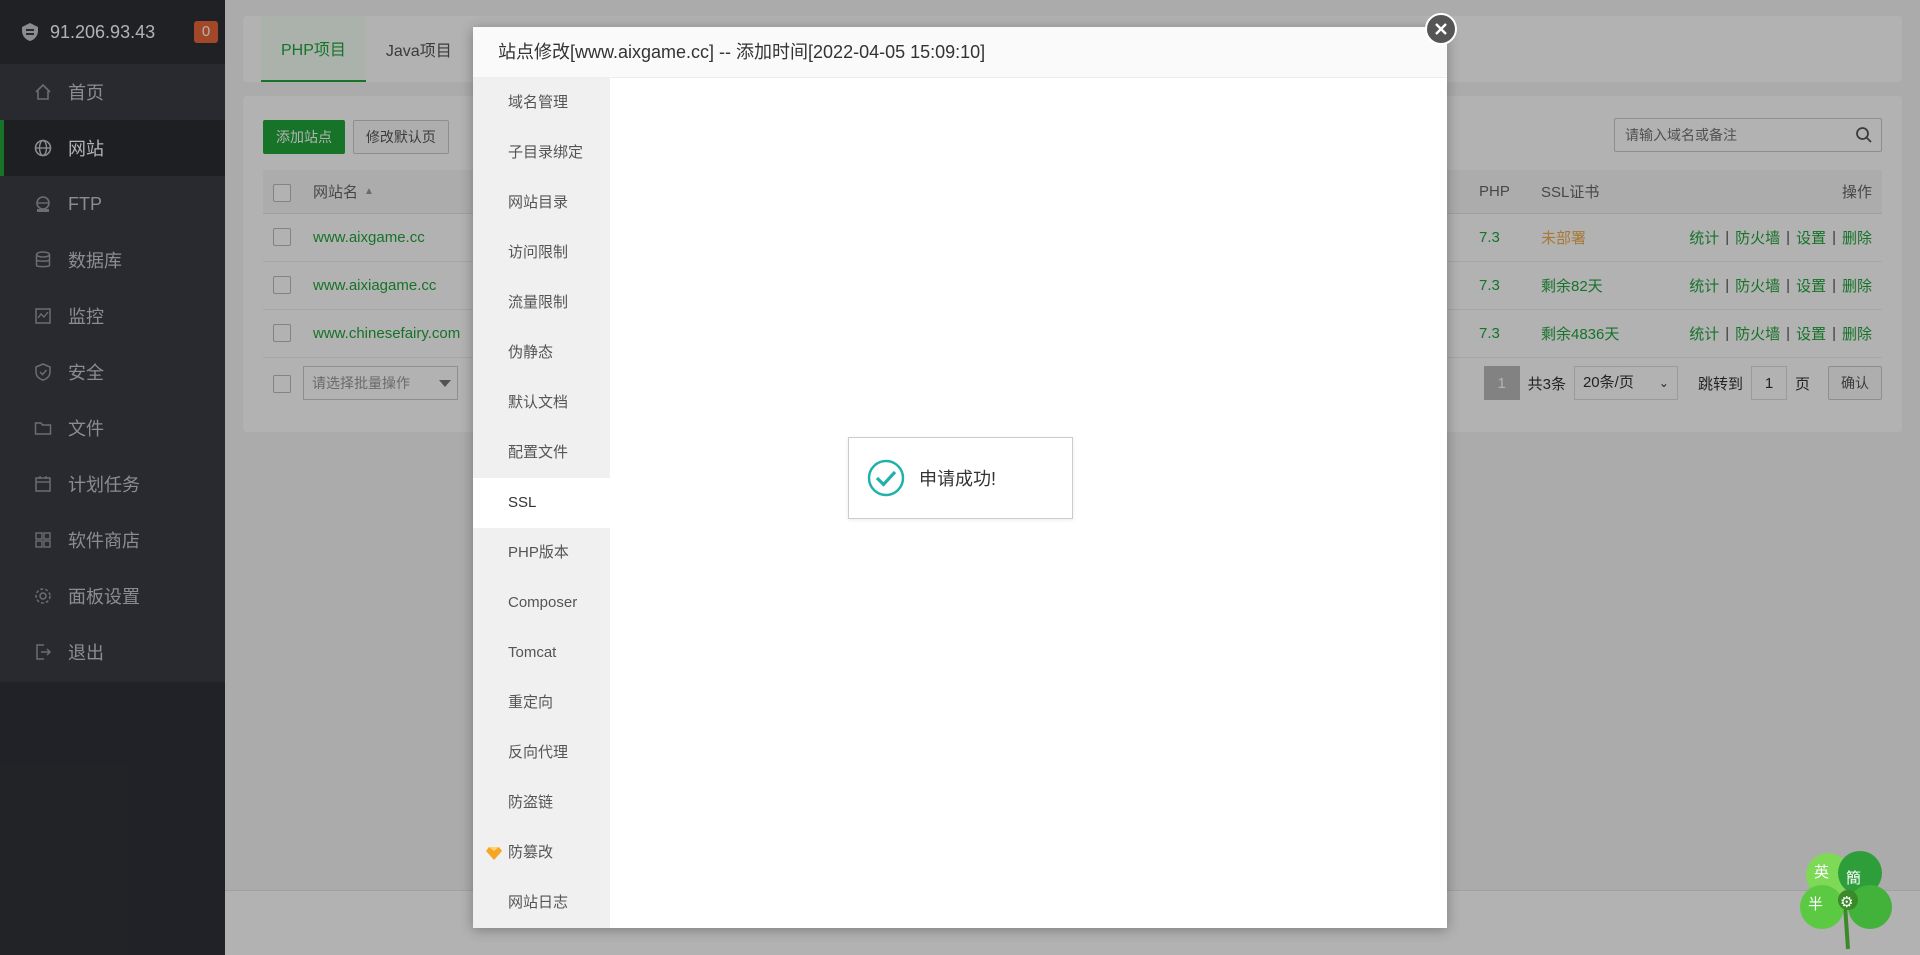  What do you see at coordinates (541, 203) in the screenshot?
I see `menu-item-site-dir: 网站目录` at bounding box center [541, 203].